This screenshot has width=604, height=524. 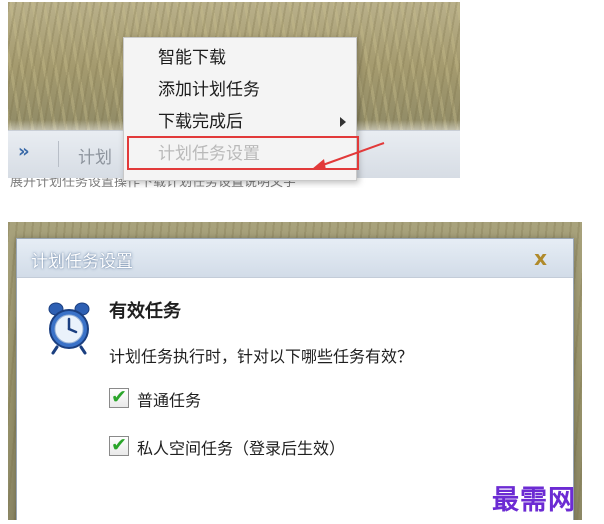 What do you see at coordinates (295, 258) in the screenshot?
I see `dialog-titlebar: 计划任务设置 x` at bounding box center [295, 258].